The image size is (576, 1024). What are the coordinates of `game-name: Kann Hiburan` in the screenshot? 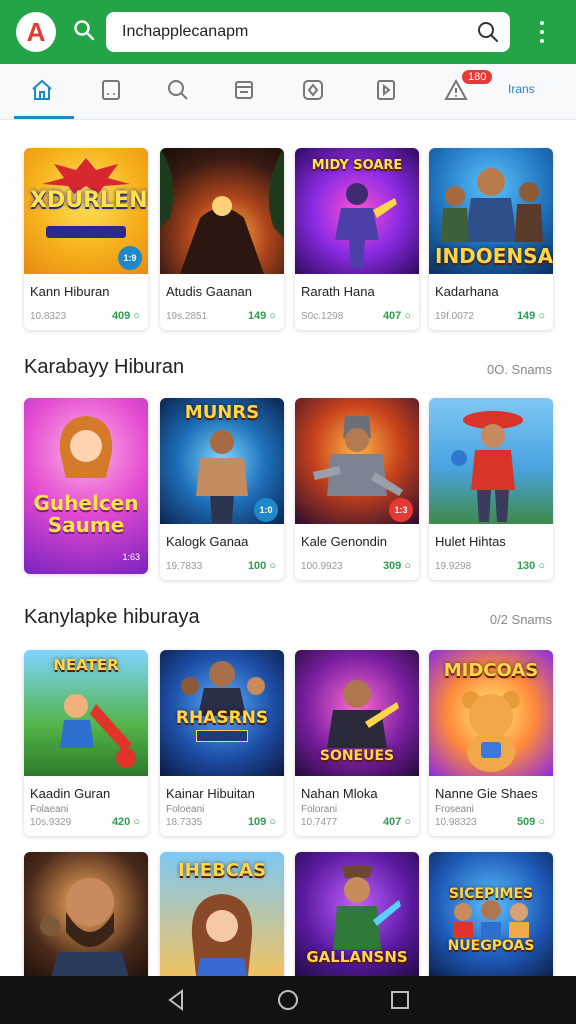 It's located at (70, 291).